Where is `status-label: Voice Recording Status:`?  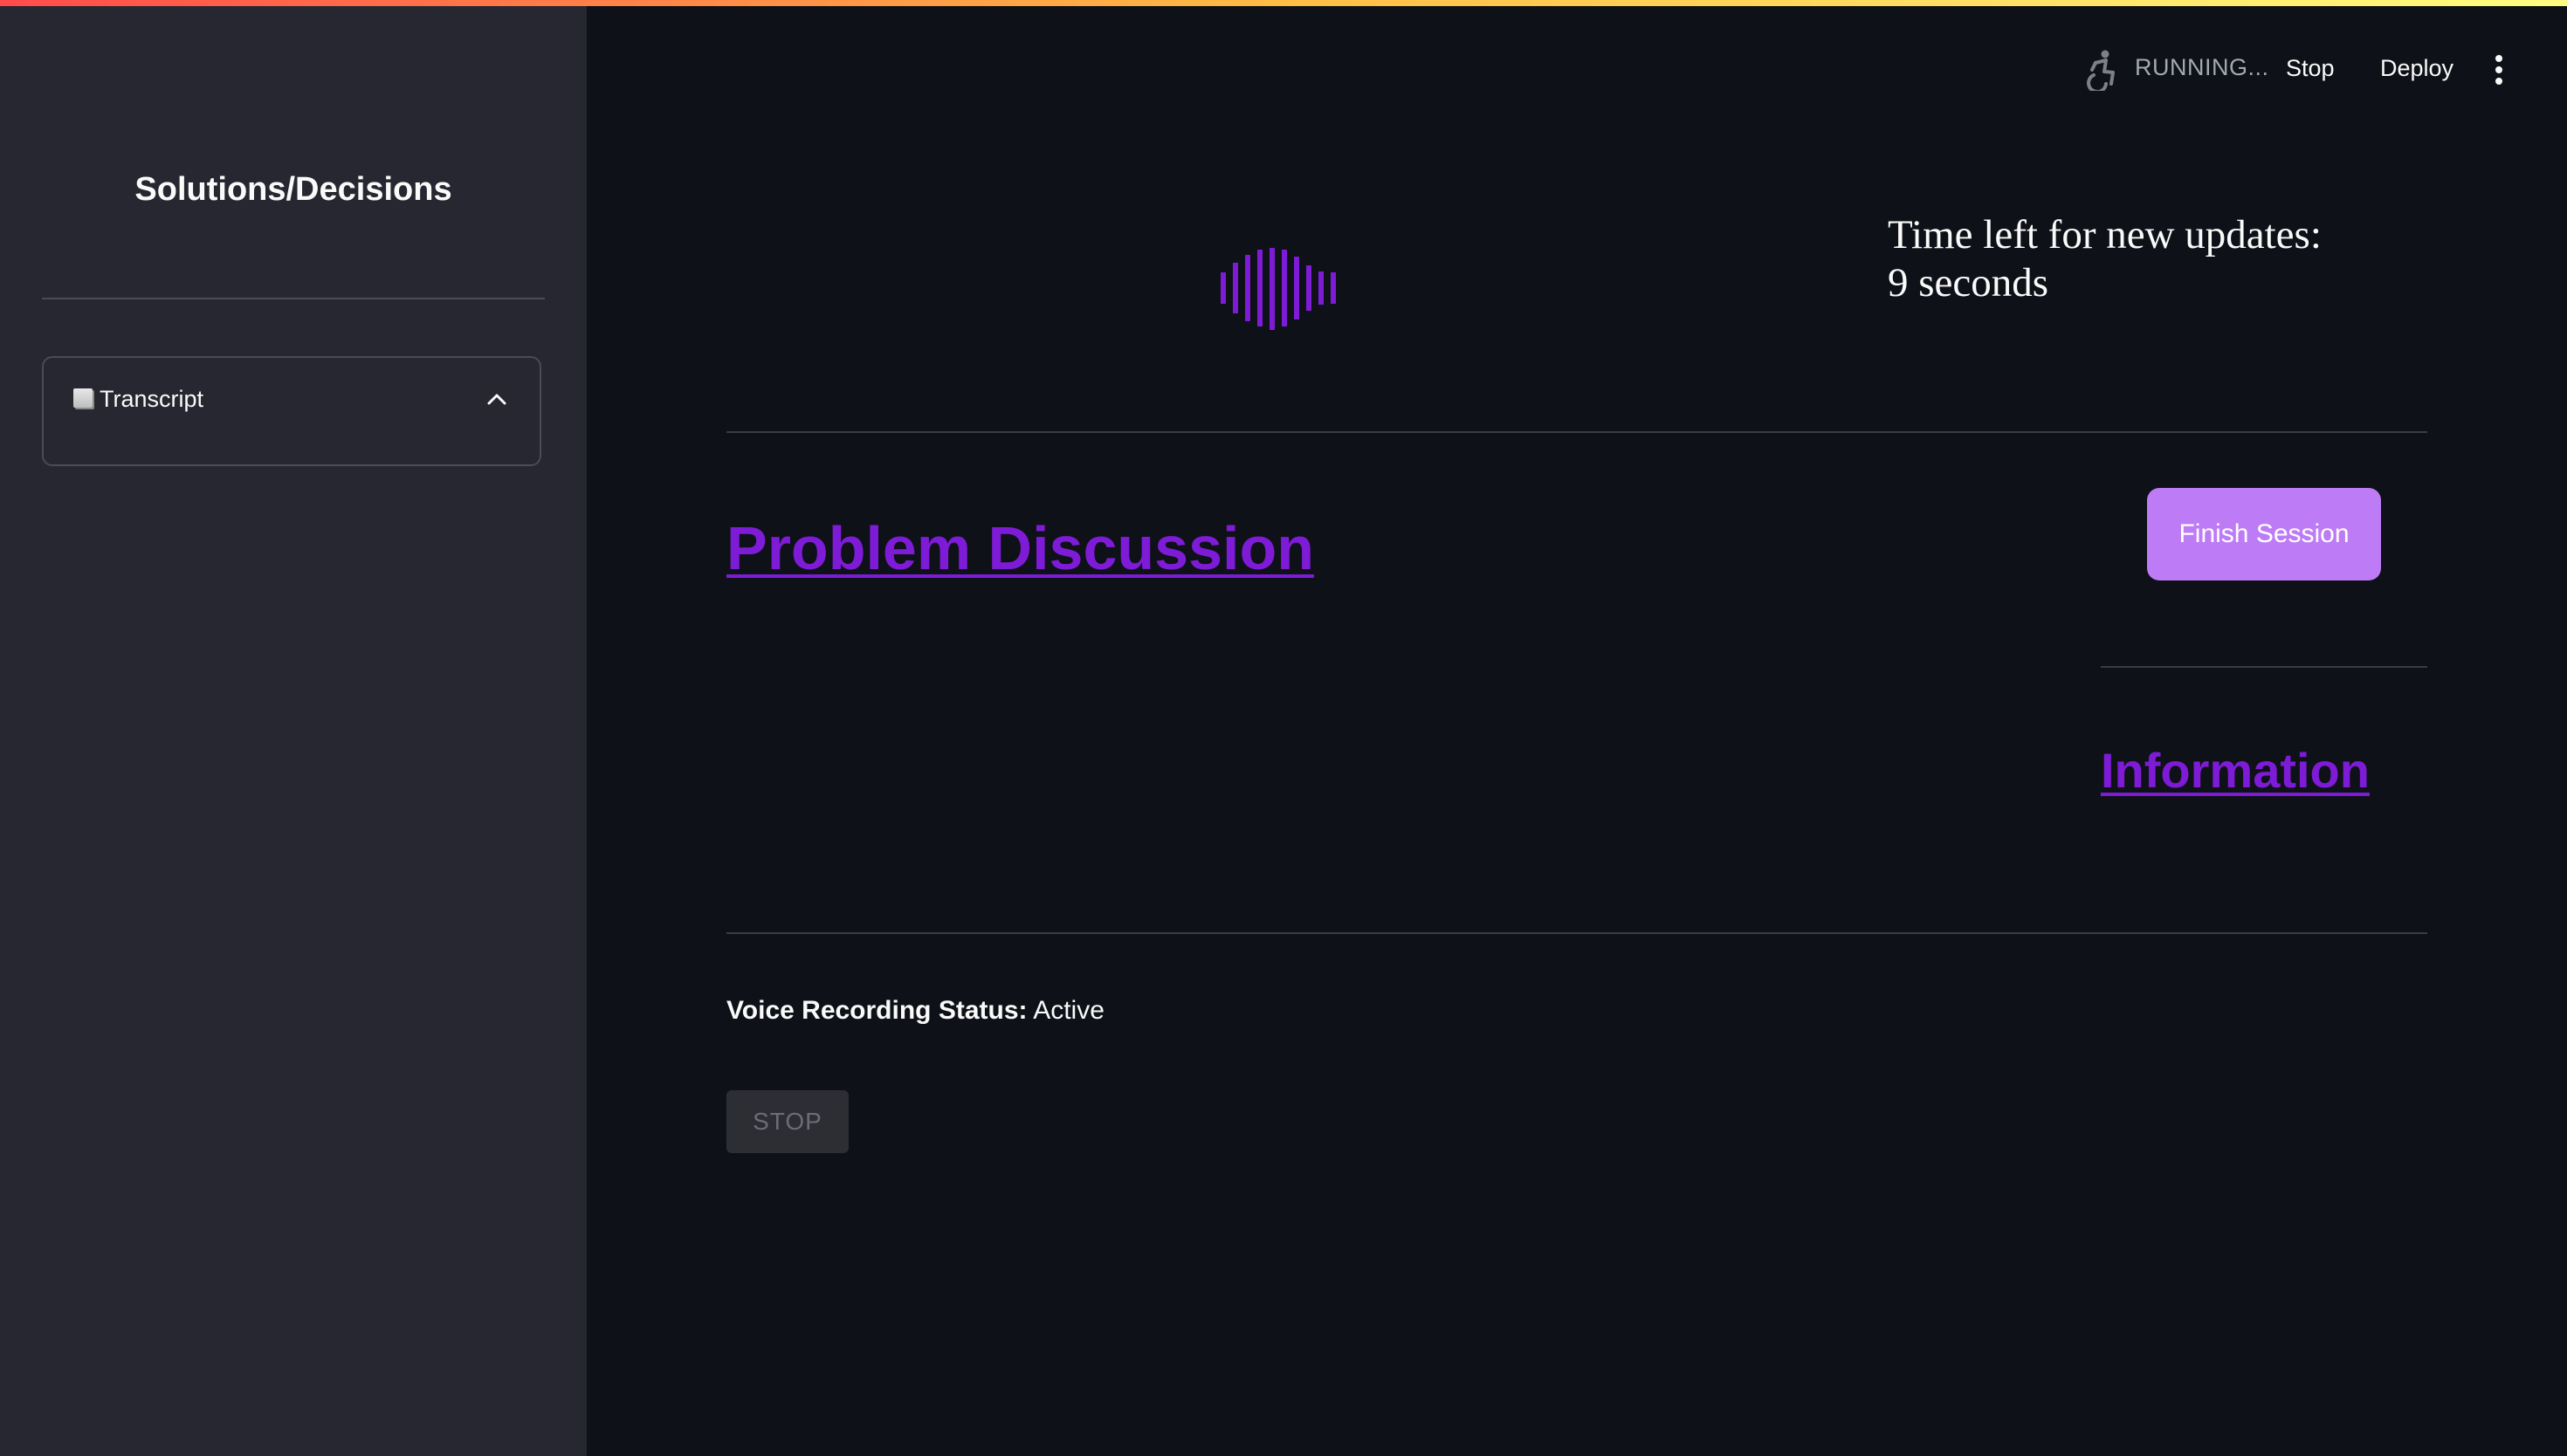
status-label: Voice Recording Status: is located at coordinates (877, 1010).